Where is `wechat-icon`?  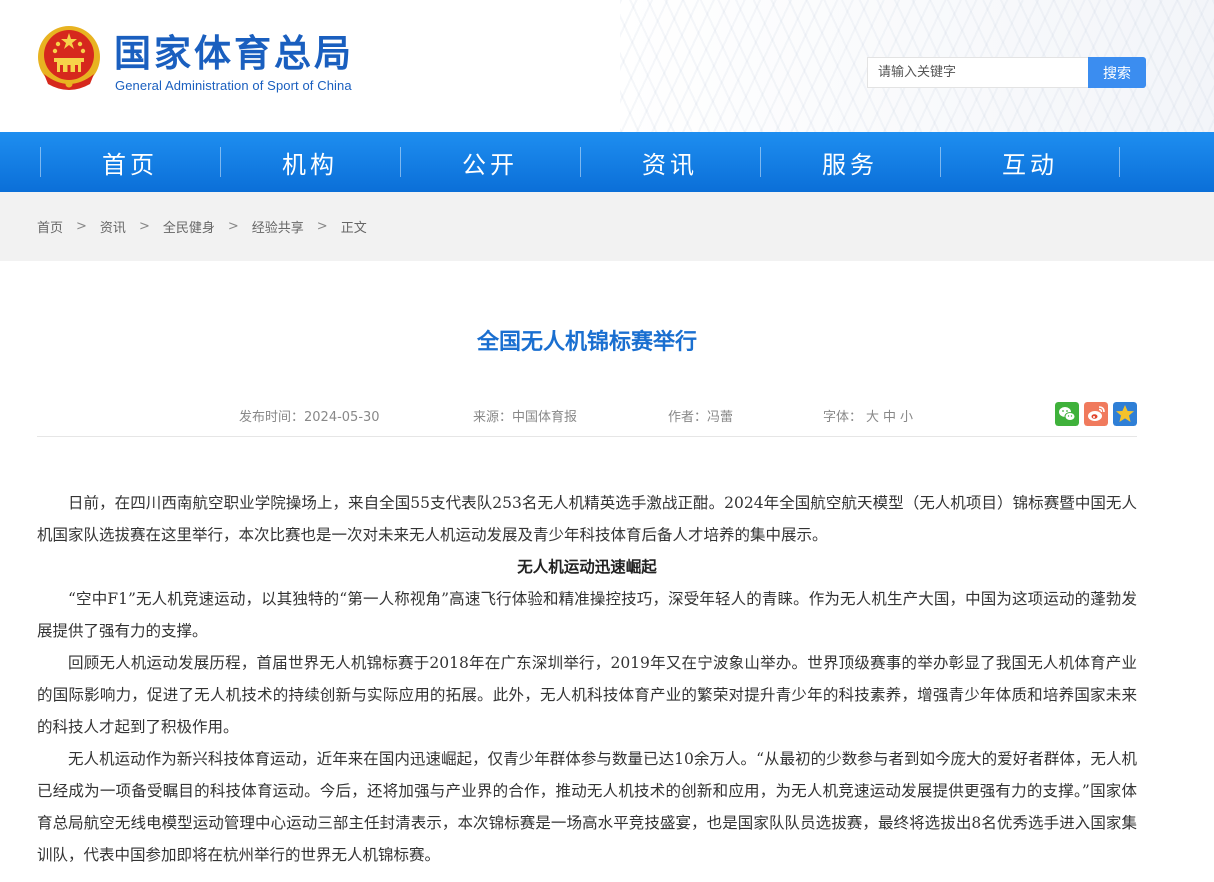 wechat-icon is located at coordinates (1067, 414).